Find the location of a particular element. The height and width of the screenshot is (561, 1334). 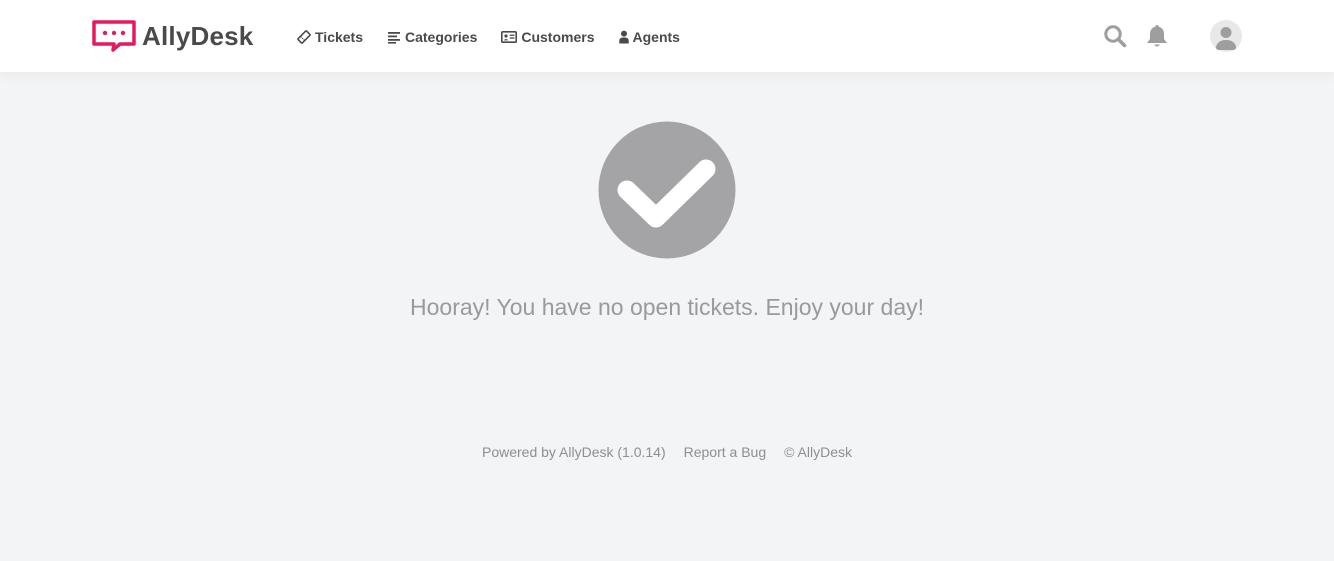

report-bug-link: Report a Bug is located at coordinates (725, 452).